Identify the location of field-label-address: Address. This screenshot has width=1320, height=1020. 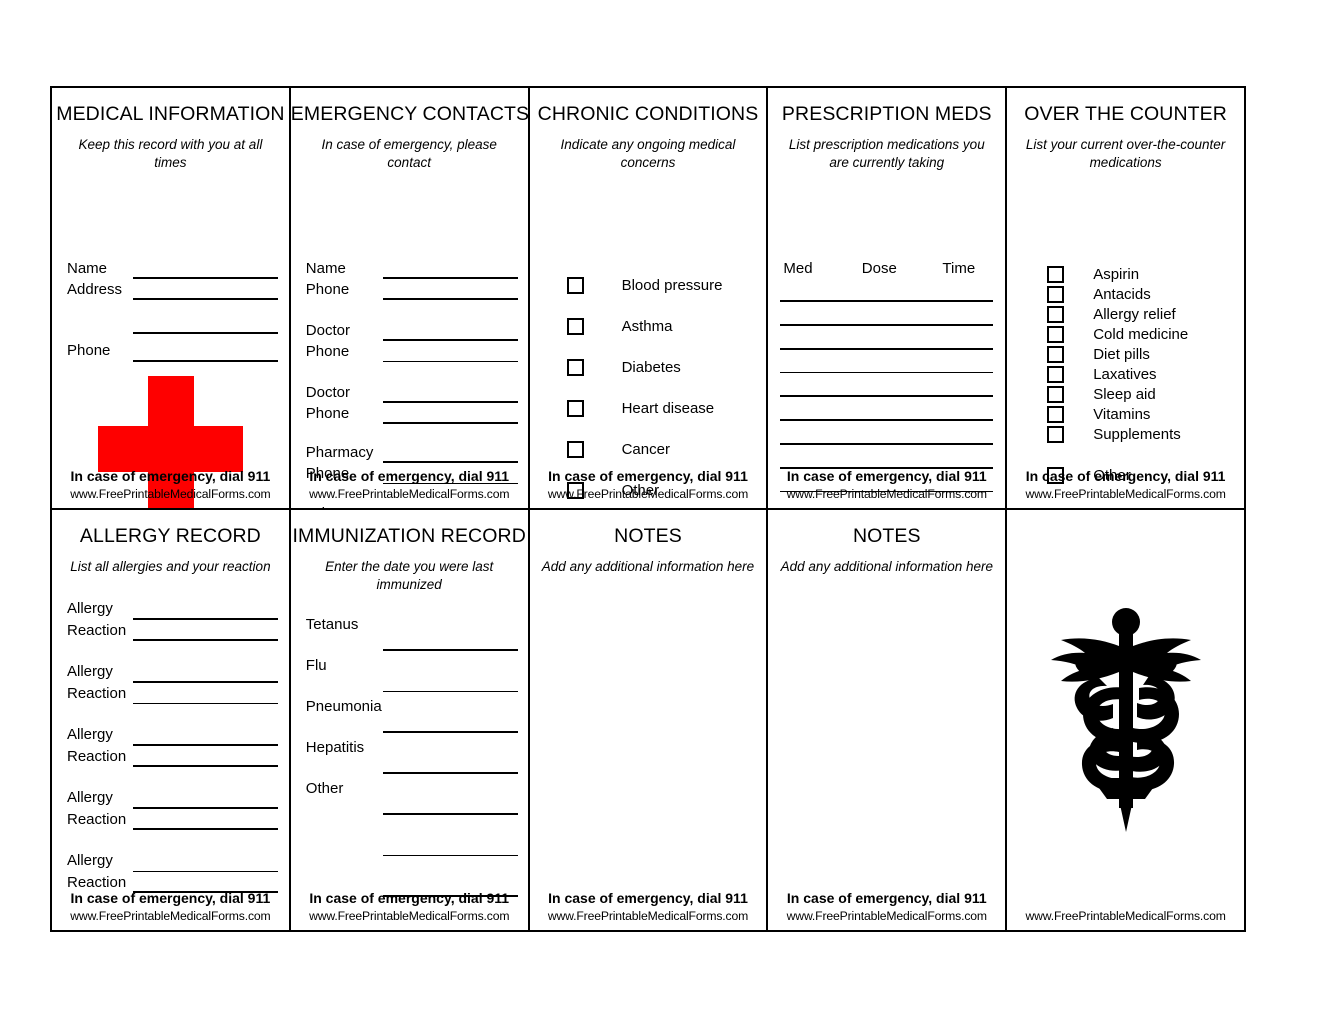
(95, 289).